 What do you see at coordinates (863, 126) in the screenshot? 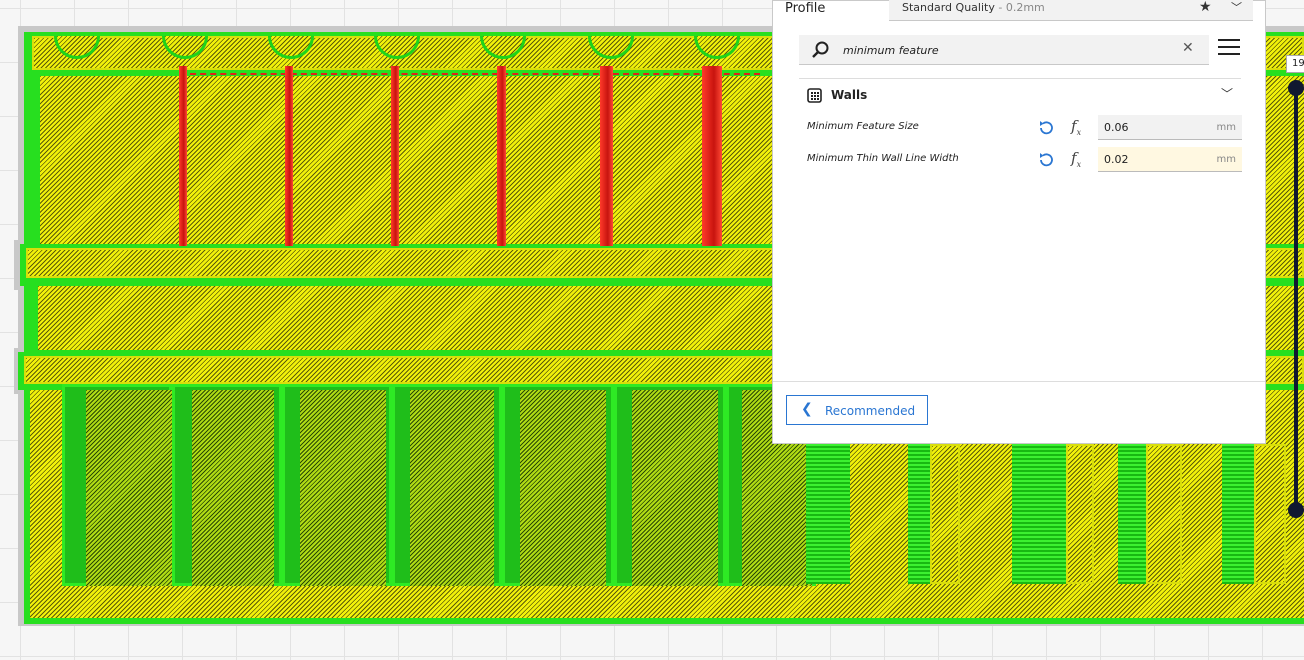
I see `setting-label: Minimum Feature Size` at bounding box center [863, 126].